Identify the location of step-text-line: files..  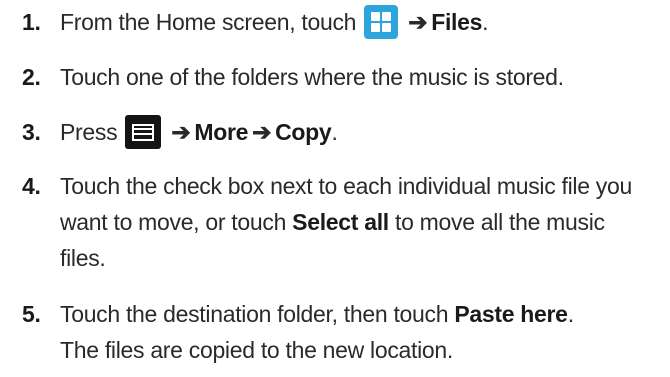
(83, 258).